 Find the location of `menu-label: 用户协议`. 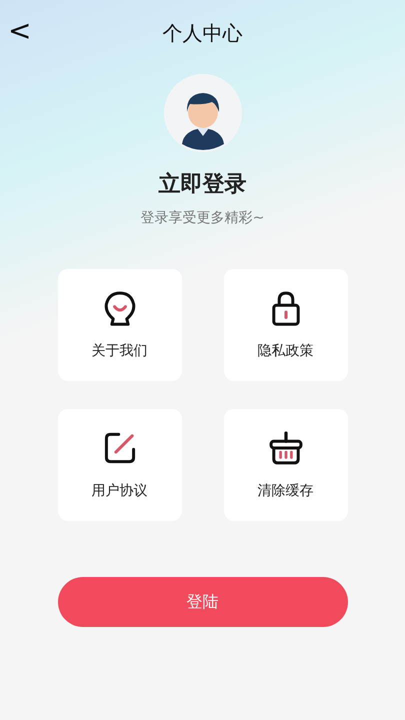

menu-label: 用户协议 is located at coordinates (120, 491).